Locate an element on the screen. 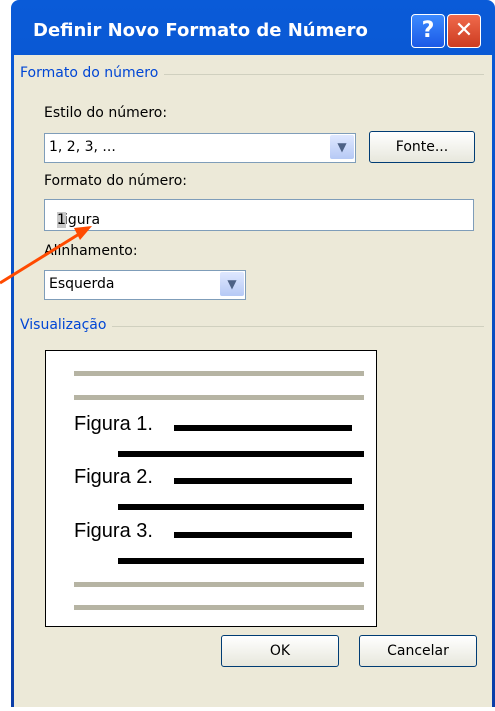 The image size is (495, 711). annotation-arrow is located at coordinates (46, 255).